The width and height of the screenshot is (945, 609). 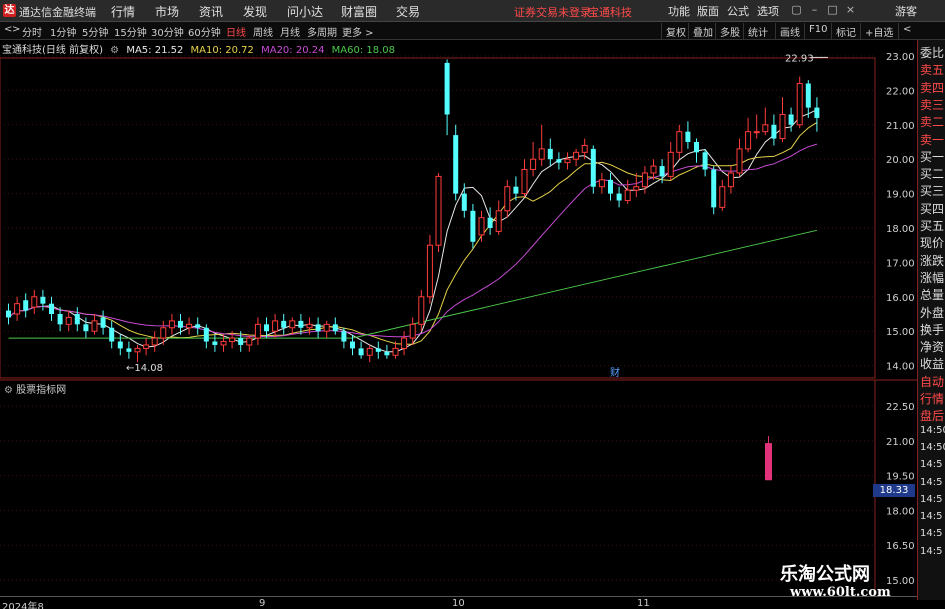 I want to click on guest-user: 游客, so click(x=906, y=11).